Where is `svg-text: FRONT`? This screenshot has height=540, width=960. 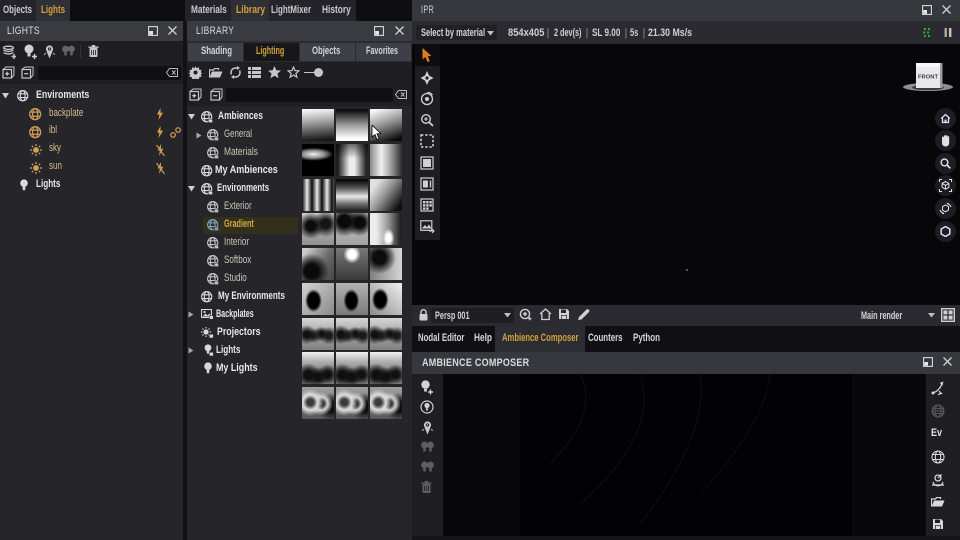 svg-text: FRONT is located at coordinates (928, 78).